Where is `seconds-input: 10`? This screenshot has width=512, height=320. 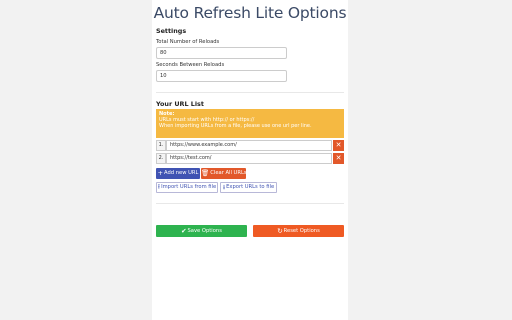 seconds-input: 10 is located at coordinates (221, 76).